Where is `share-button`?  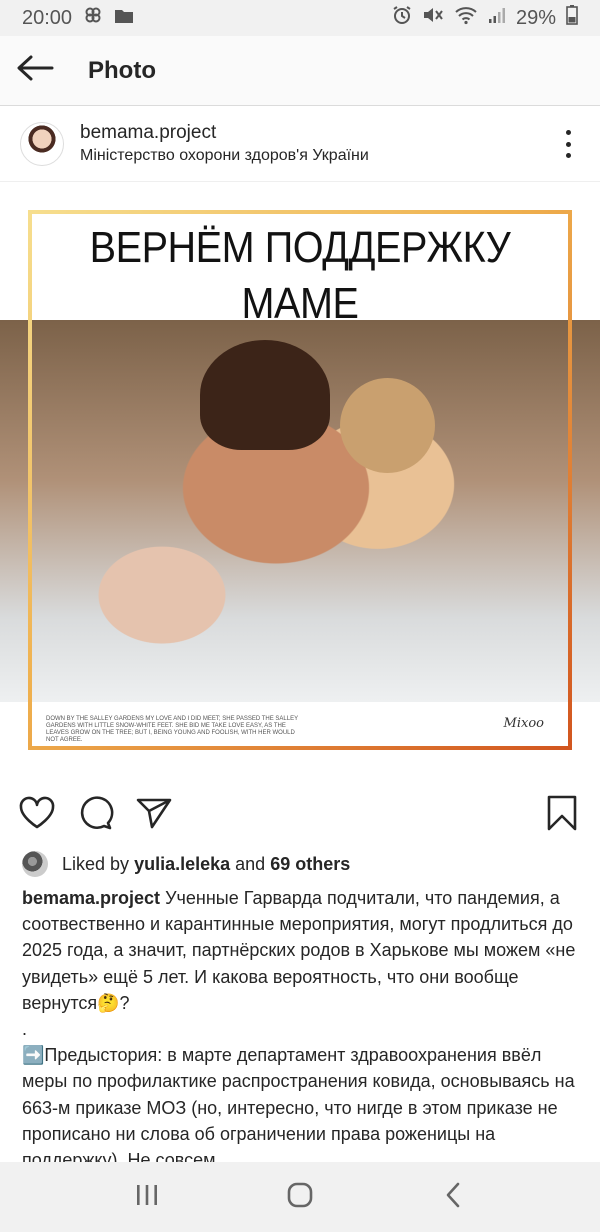 share-button is located at coordinates (154, 815).